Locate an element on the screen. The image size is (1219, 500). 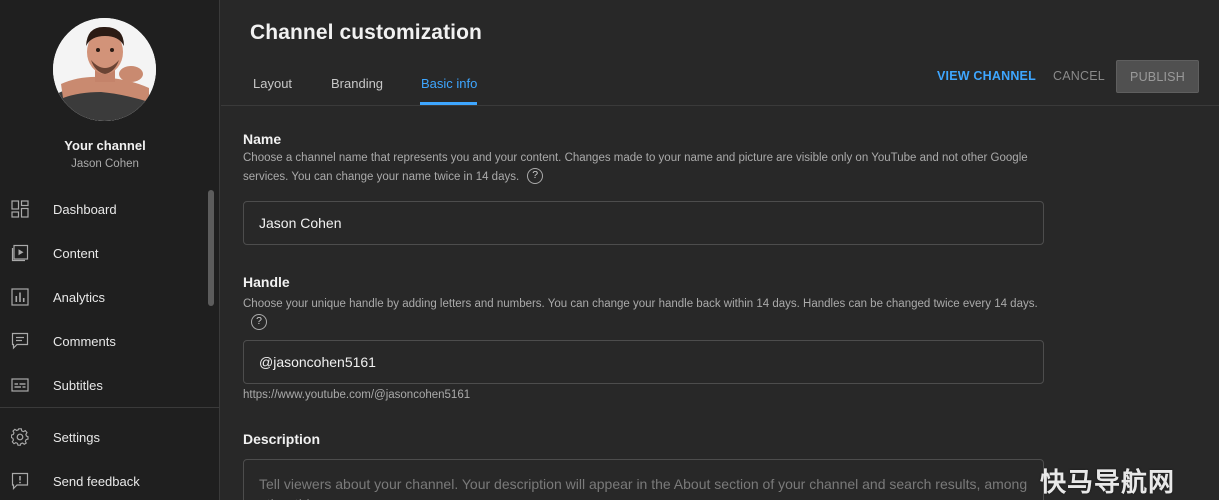
sidebar-item-subtitles: Subtitles is located at coordinates (102, 385).